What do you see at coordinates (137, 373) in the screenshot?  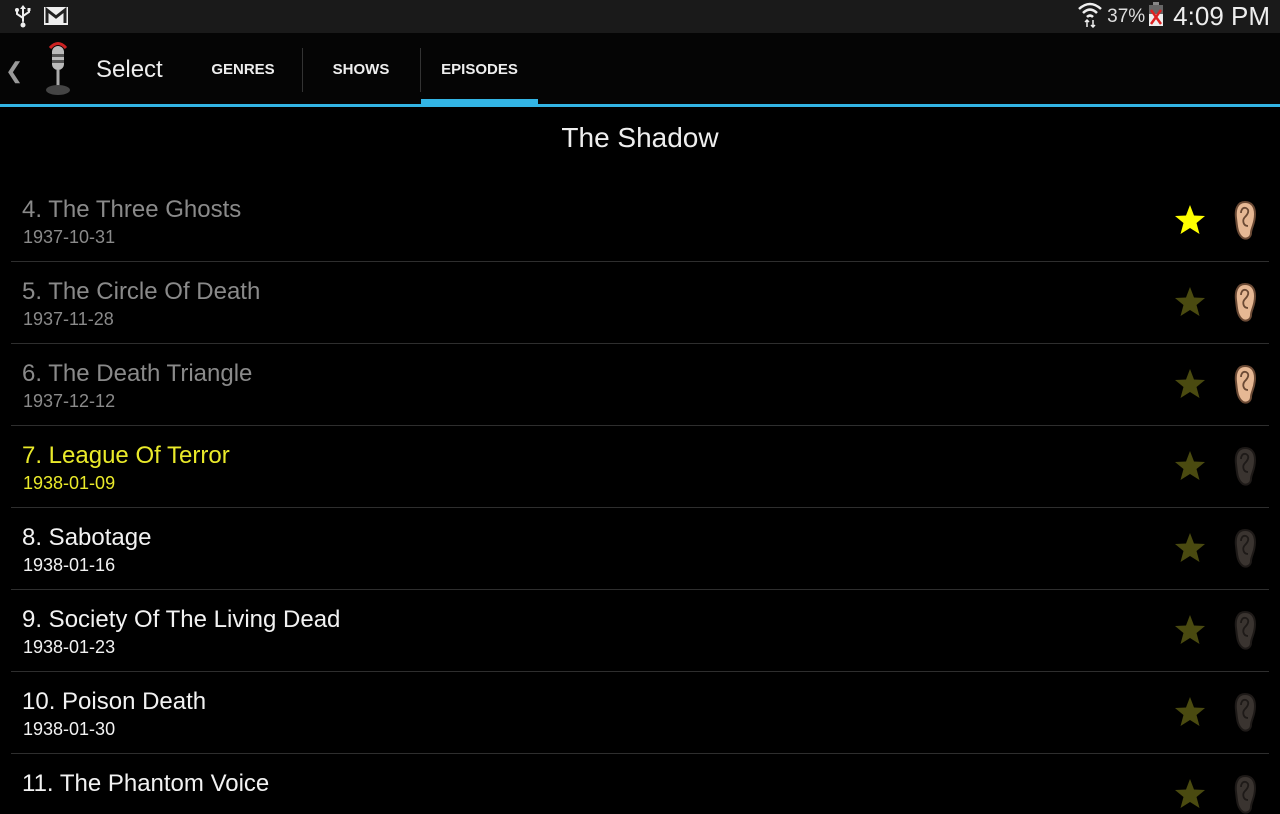 I see `episode-title: 6. The Death Triangle` at bounding box center [137, 373].